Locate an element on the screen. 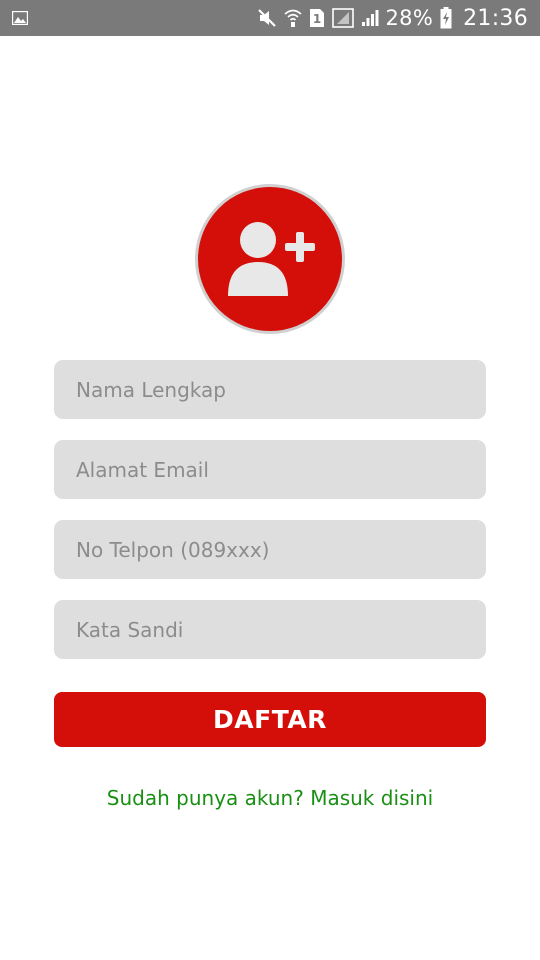  status-bar-right: 1 28% 21:36 is located at coordinates (392, 18).